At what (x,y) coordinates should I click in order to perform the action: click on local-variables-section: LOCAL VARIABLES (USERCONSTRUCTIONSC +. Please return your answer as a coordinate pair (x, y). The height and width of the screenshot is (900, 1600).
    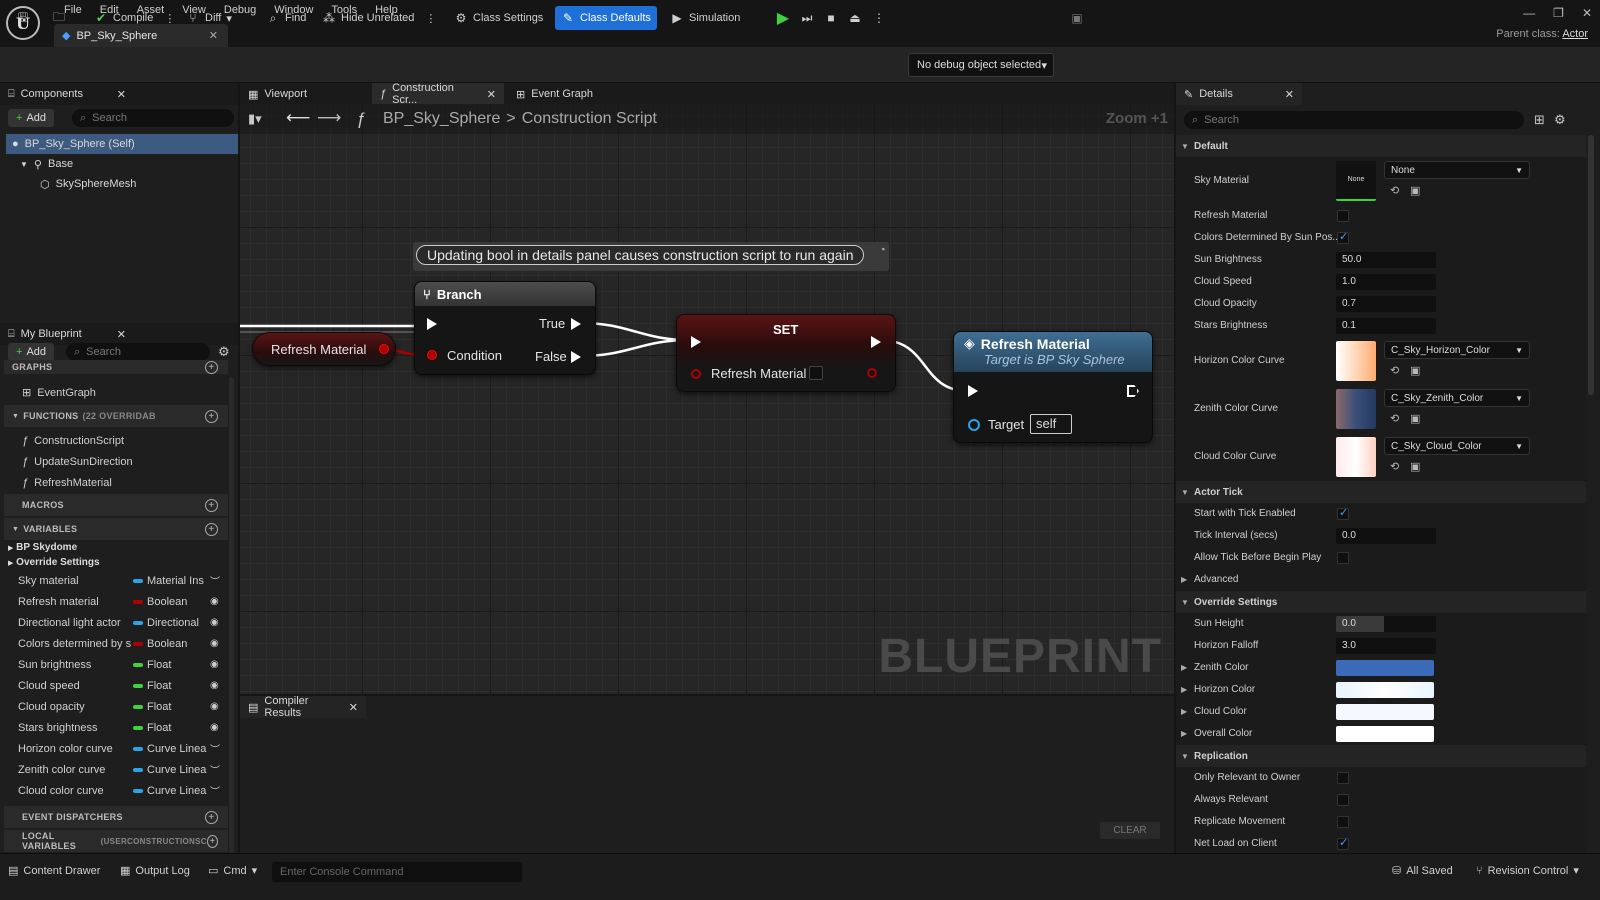
    Looking at the image, I should click on (116, 841).